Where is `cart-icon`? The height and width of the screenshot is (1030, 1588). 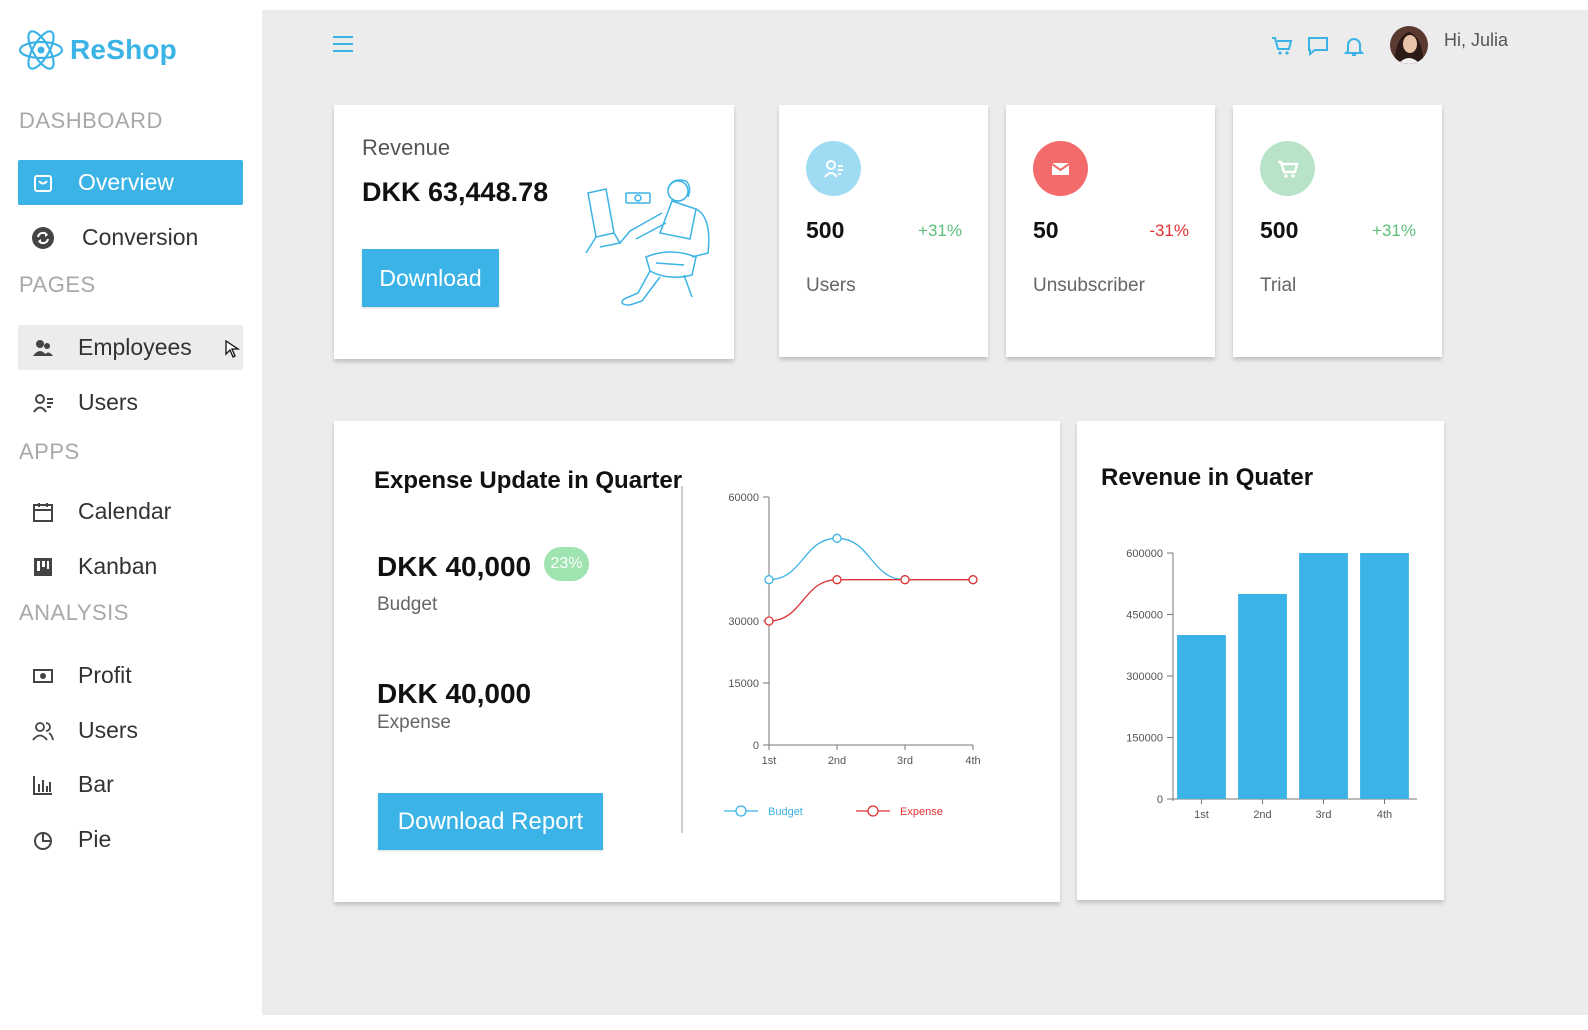 cart-icon is located at coordinates (1282, 48).